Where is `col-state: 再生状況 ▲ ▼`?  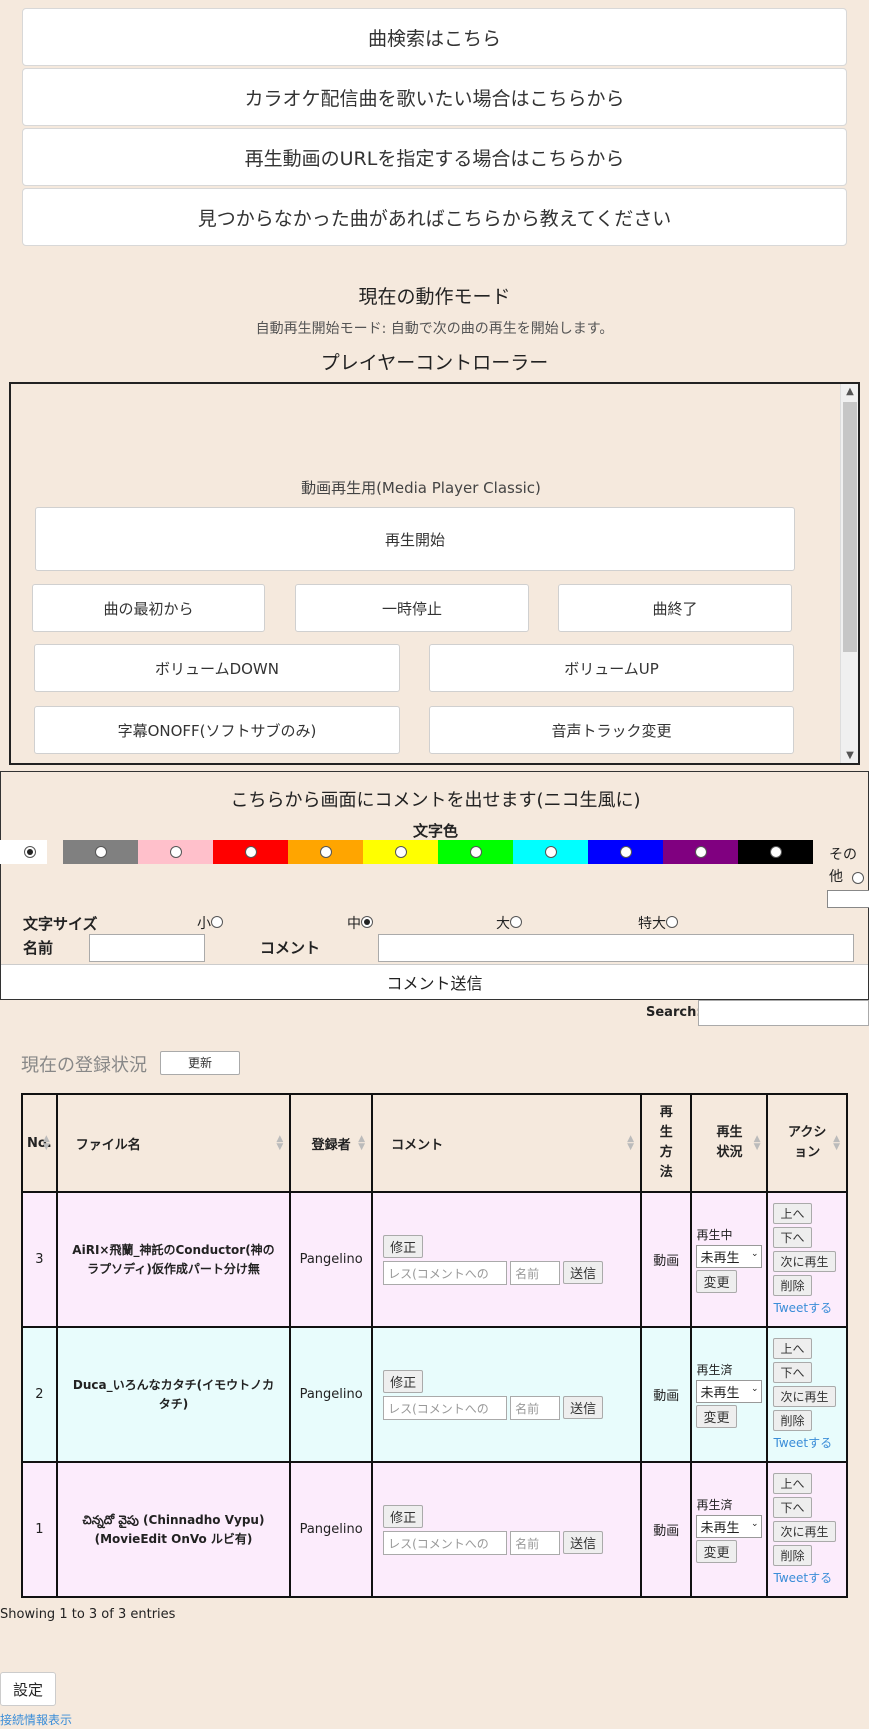
col-state: 再生状況 ▲ ▼ is located at coordinates (729, 1143).